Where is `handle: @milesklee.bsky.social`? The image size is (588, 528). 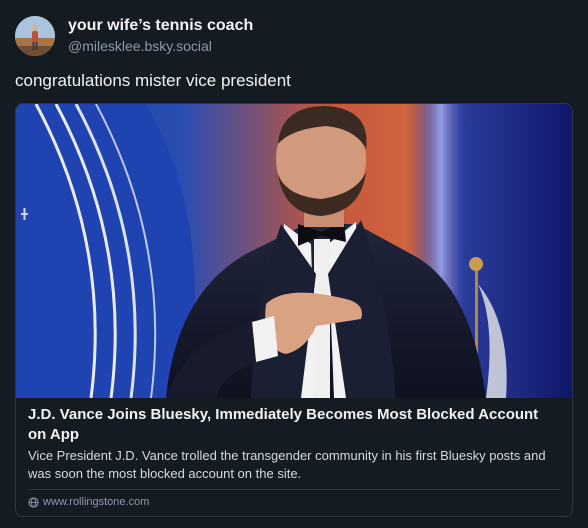
handle: @milesklee.bsky.social is located at coordinates (140, 46).